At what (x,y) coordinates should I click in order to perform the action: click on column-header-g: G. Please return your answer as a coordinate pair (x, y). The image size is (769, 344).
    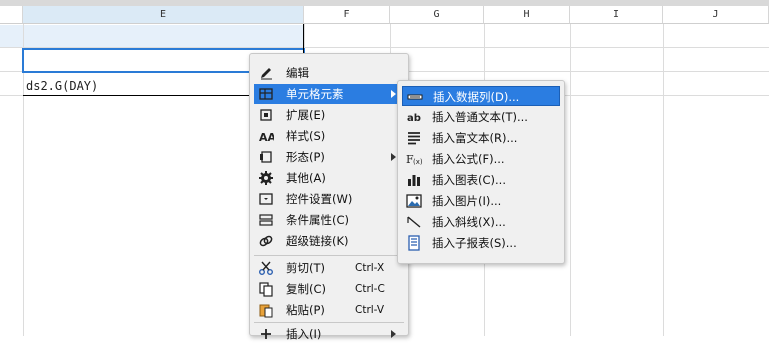
    Looking at the image, I should click on (437, 15).